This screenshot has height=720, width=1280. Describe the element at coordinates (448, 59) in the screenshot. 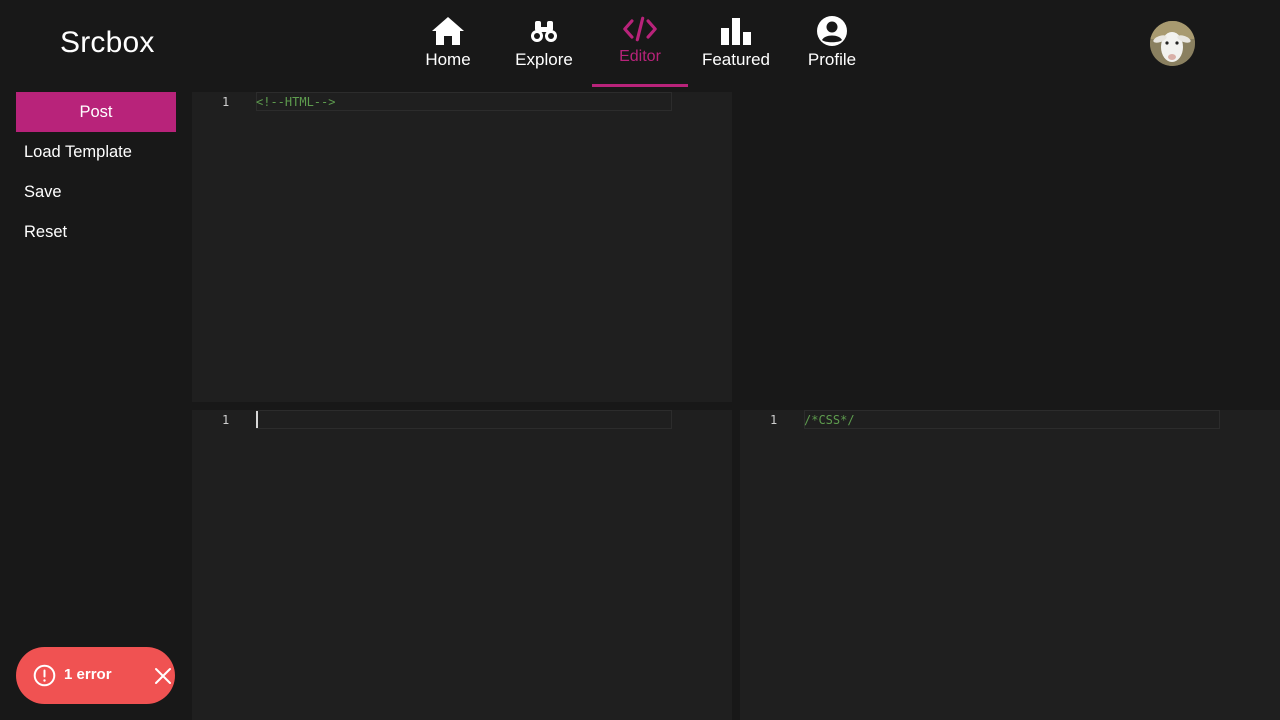

I see `nav-home-label: Home` at that location.